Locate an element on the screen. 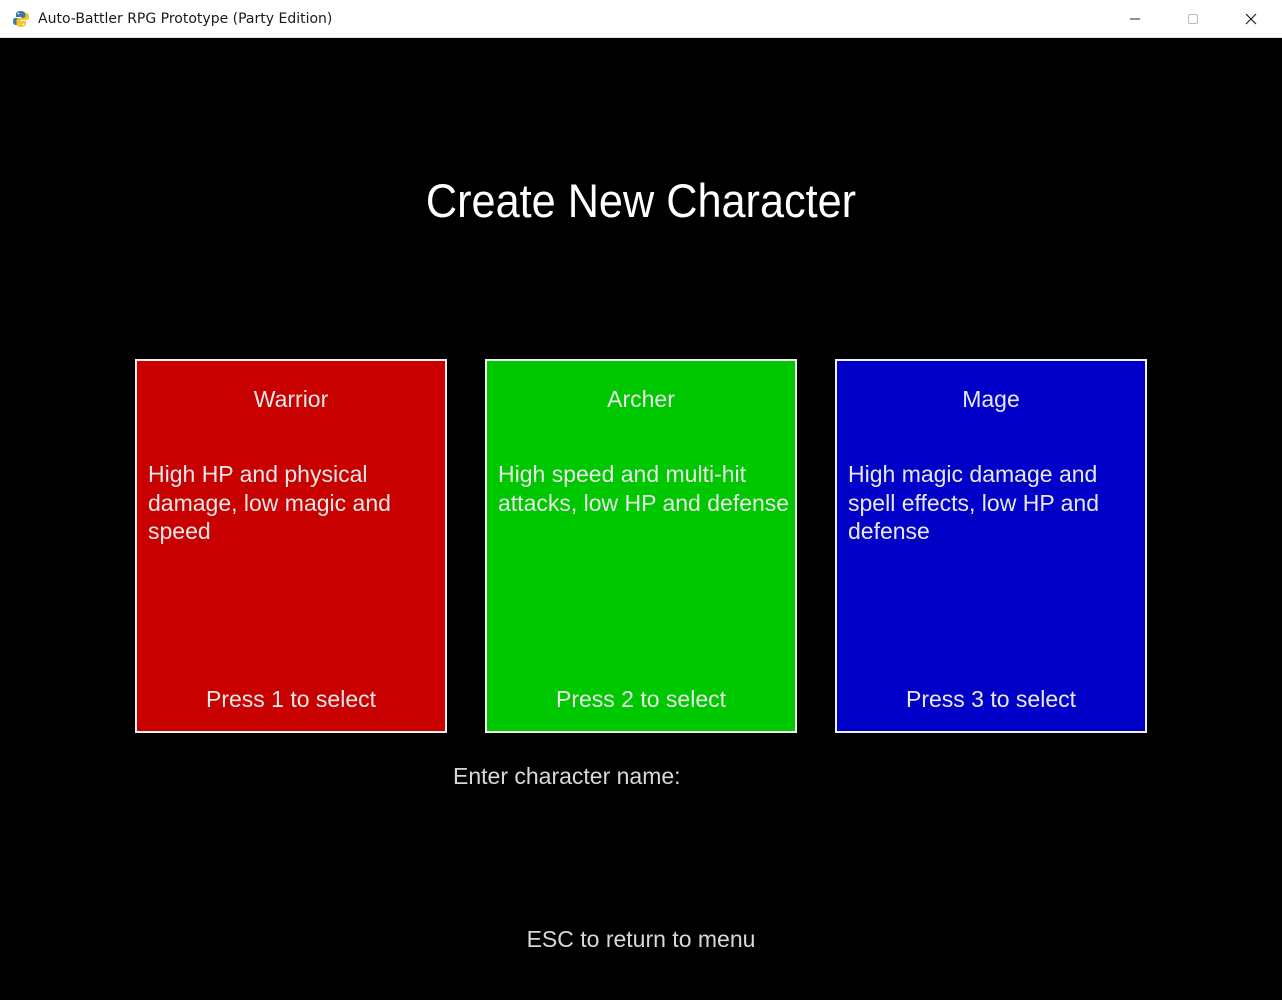 Image resolution: width=1282 pixels, height=1000 pixels. minimize-button is located at coordinates (1135, 19).